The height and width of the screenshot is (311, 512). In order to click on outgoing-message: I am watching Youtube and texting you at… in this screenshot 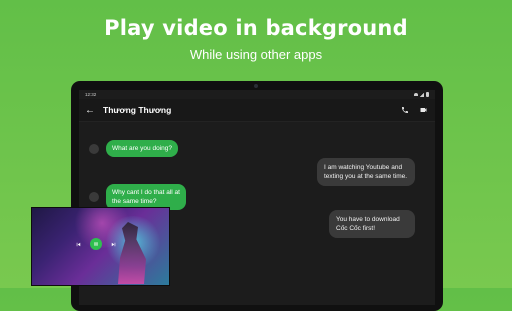, I will do `click(366, 172)`.